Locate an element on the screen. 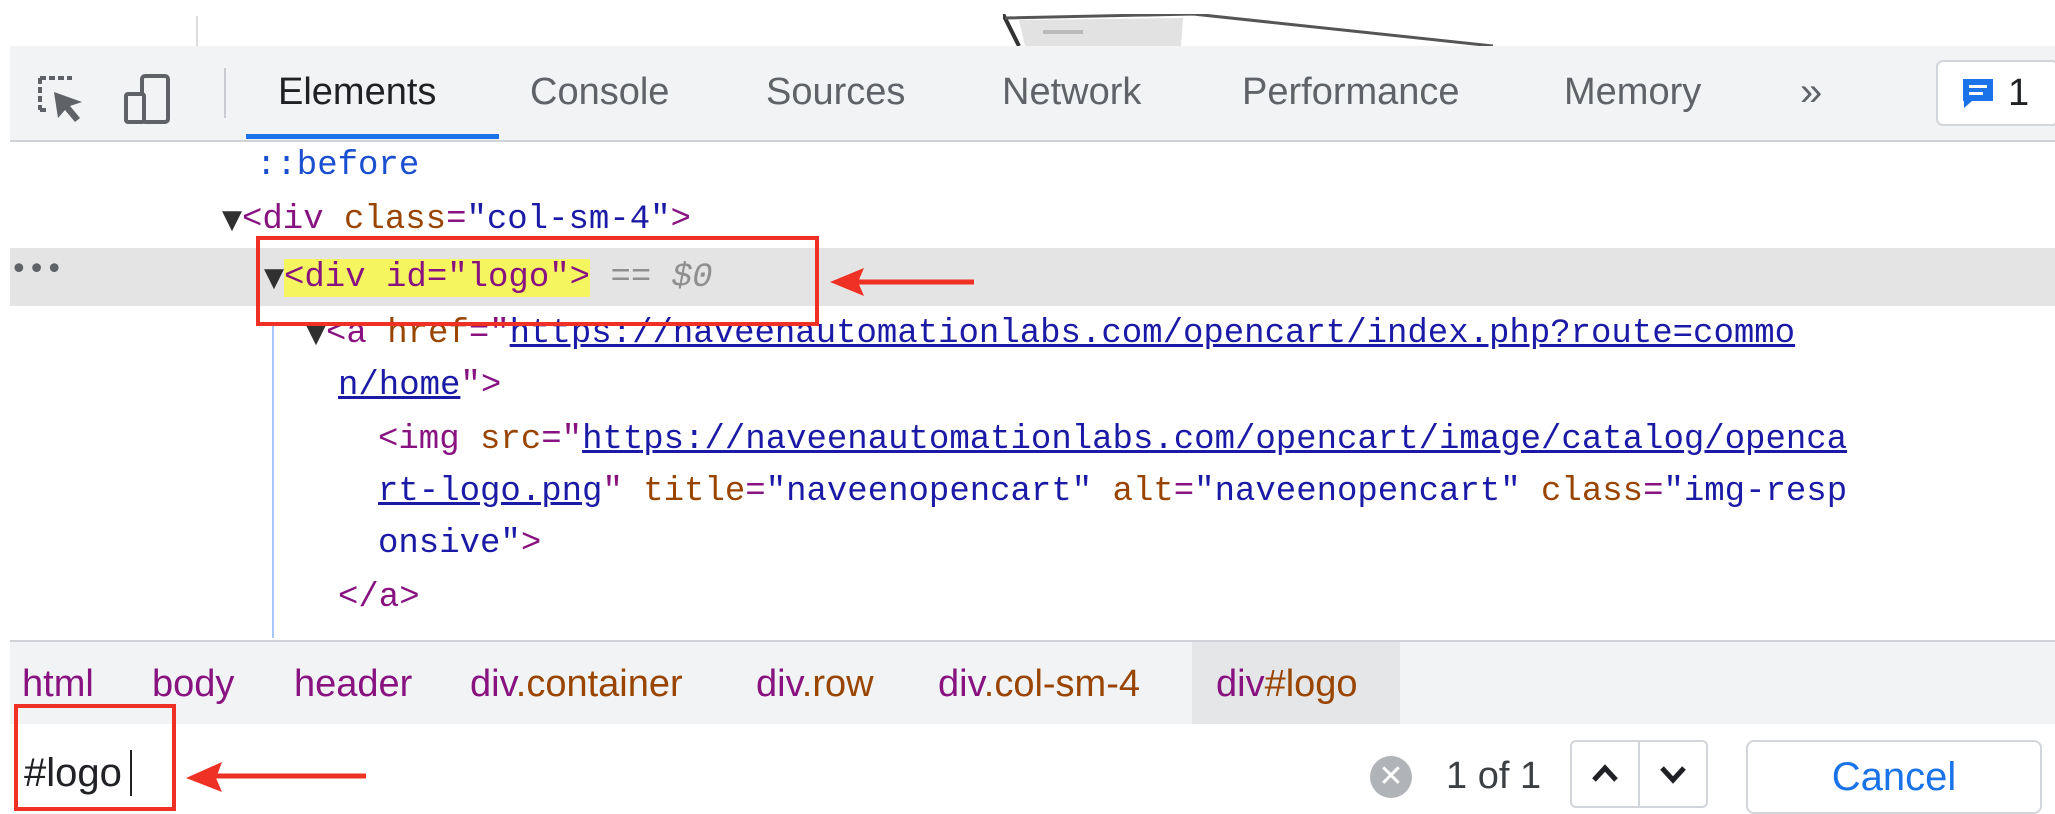 This screenshot has height=814, width=2055. tab-console: Console is located at coordinates (599, 92).